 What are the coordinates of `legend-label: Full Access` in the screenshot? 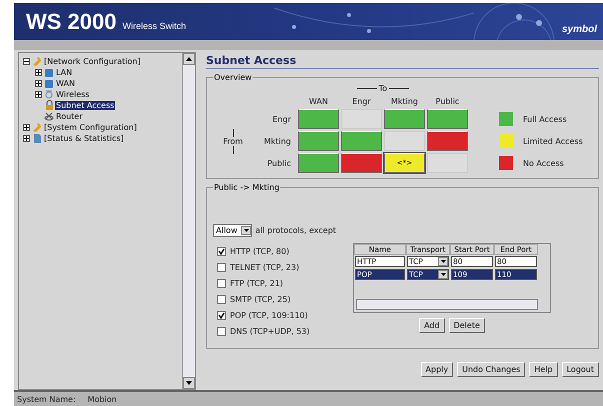 It's located at (545, 119).